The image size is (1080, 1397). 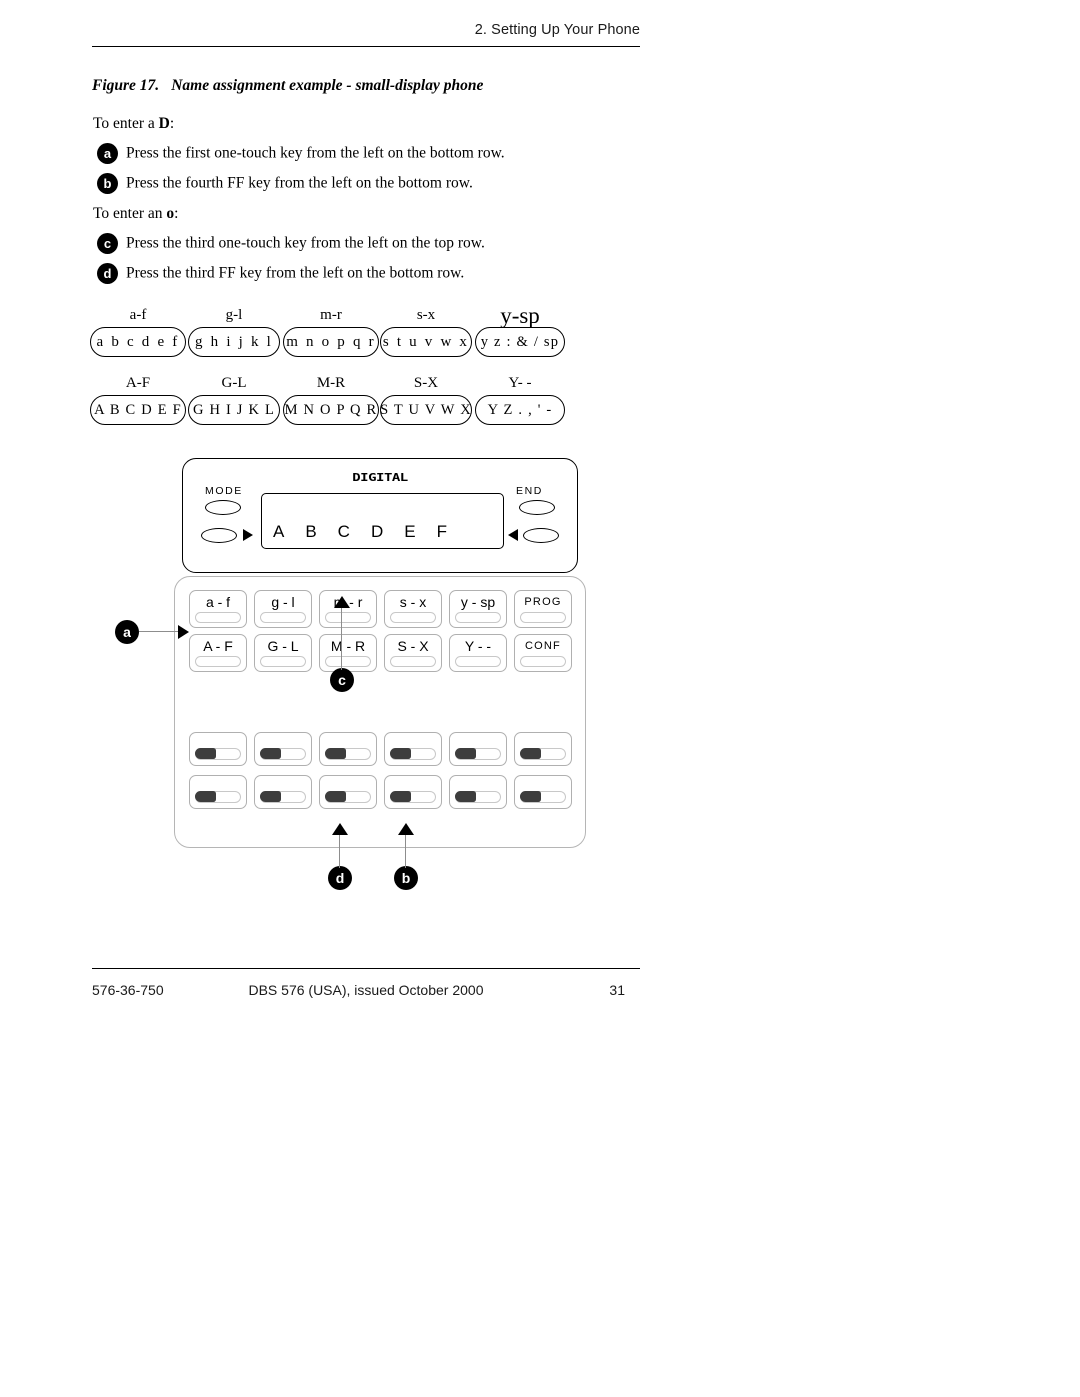 What do you see at coordinates (406, 850) in the screenshot?
I see `callout-b-leader-line` at bounding box center [406, 850].